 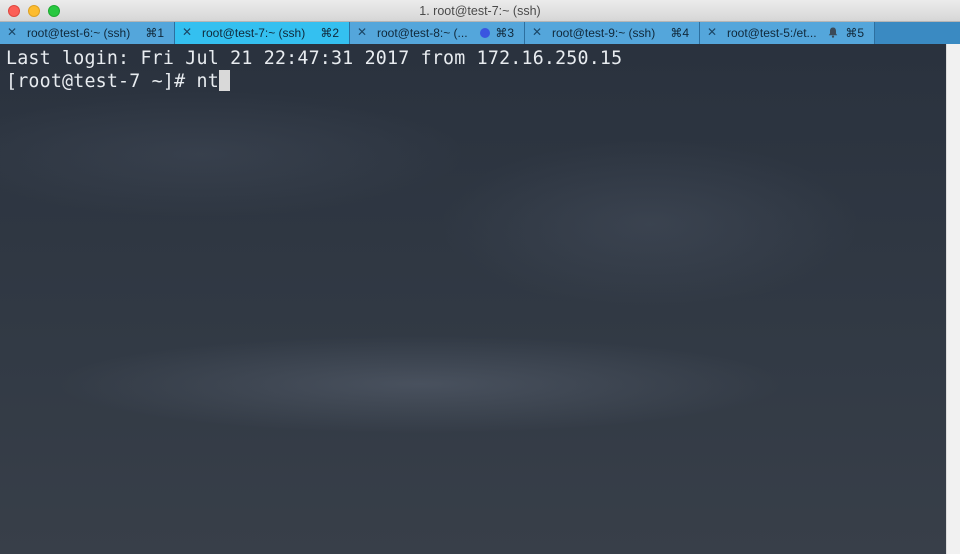 I want to click on tab-shortcut: ⌘4, so click(x=679, y=33).